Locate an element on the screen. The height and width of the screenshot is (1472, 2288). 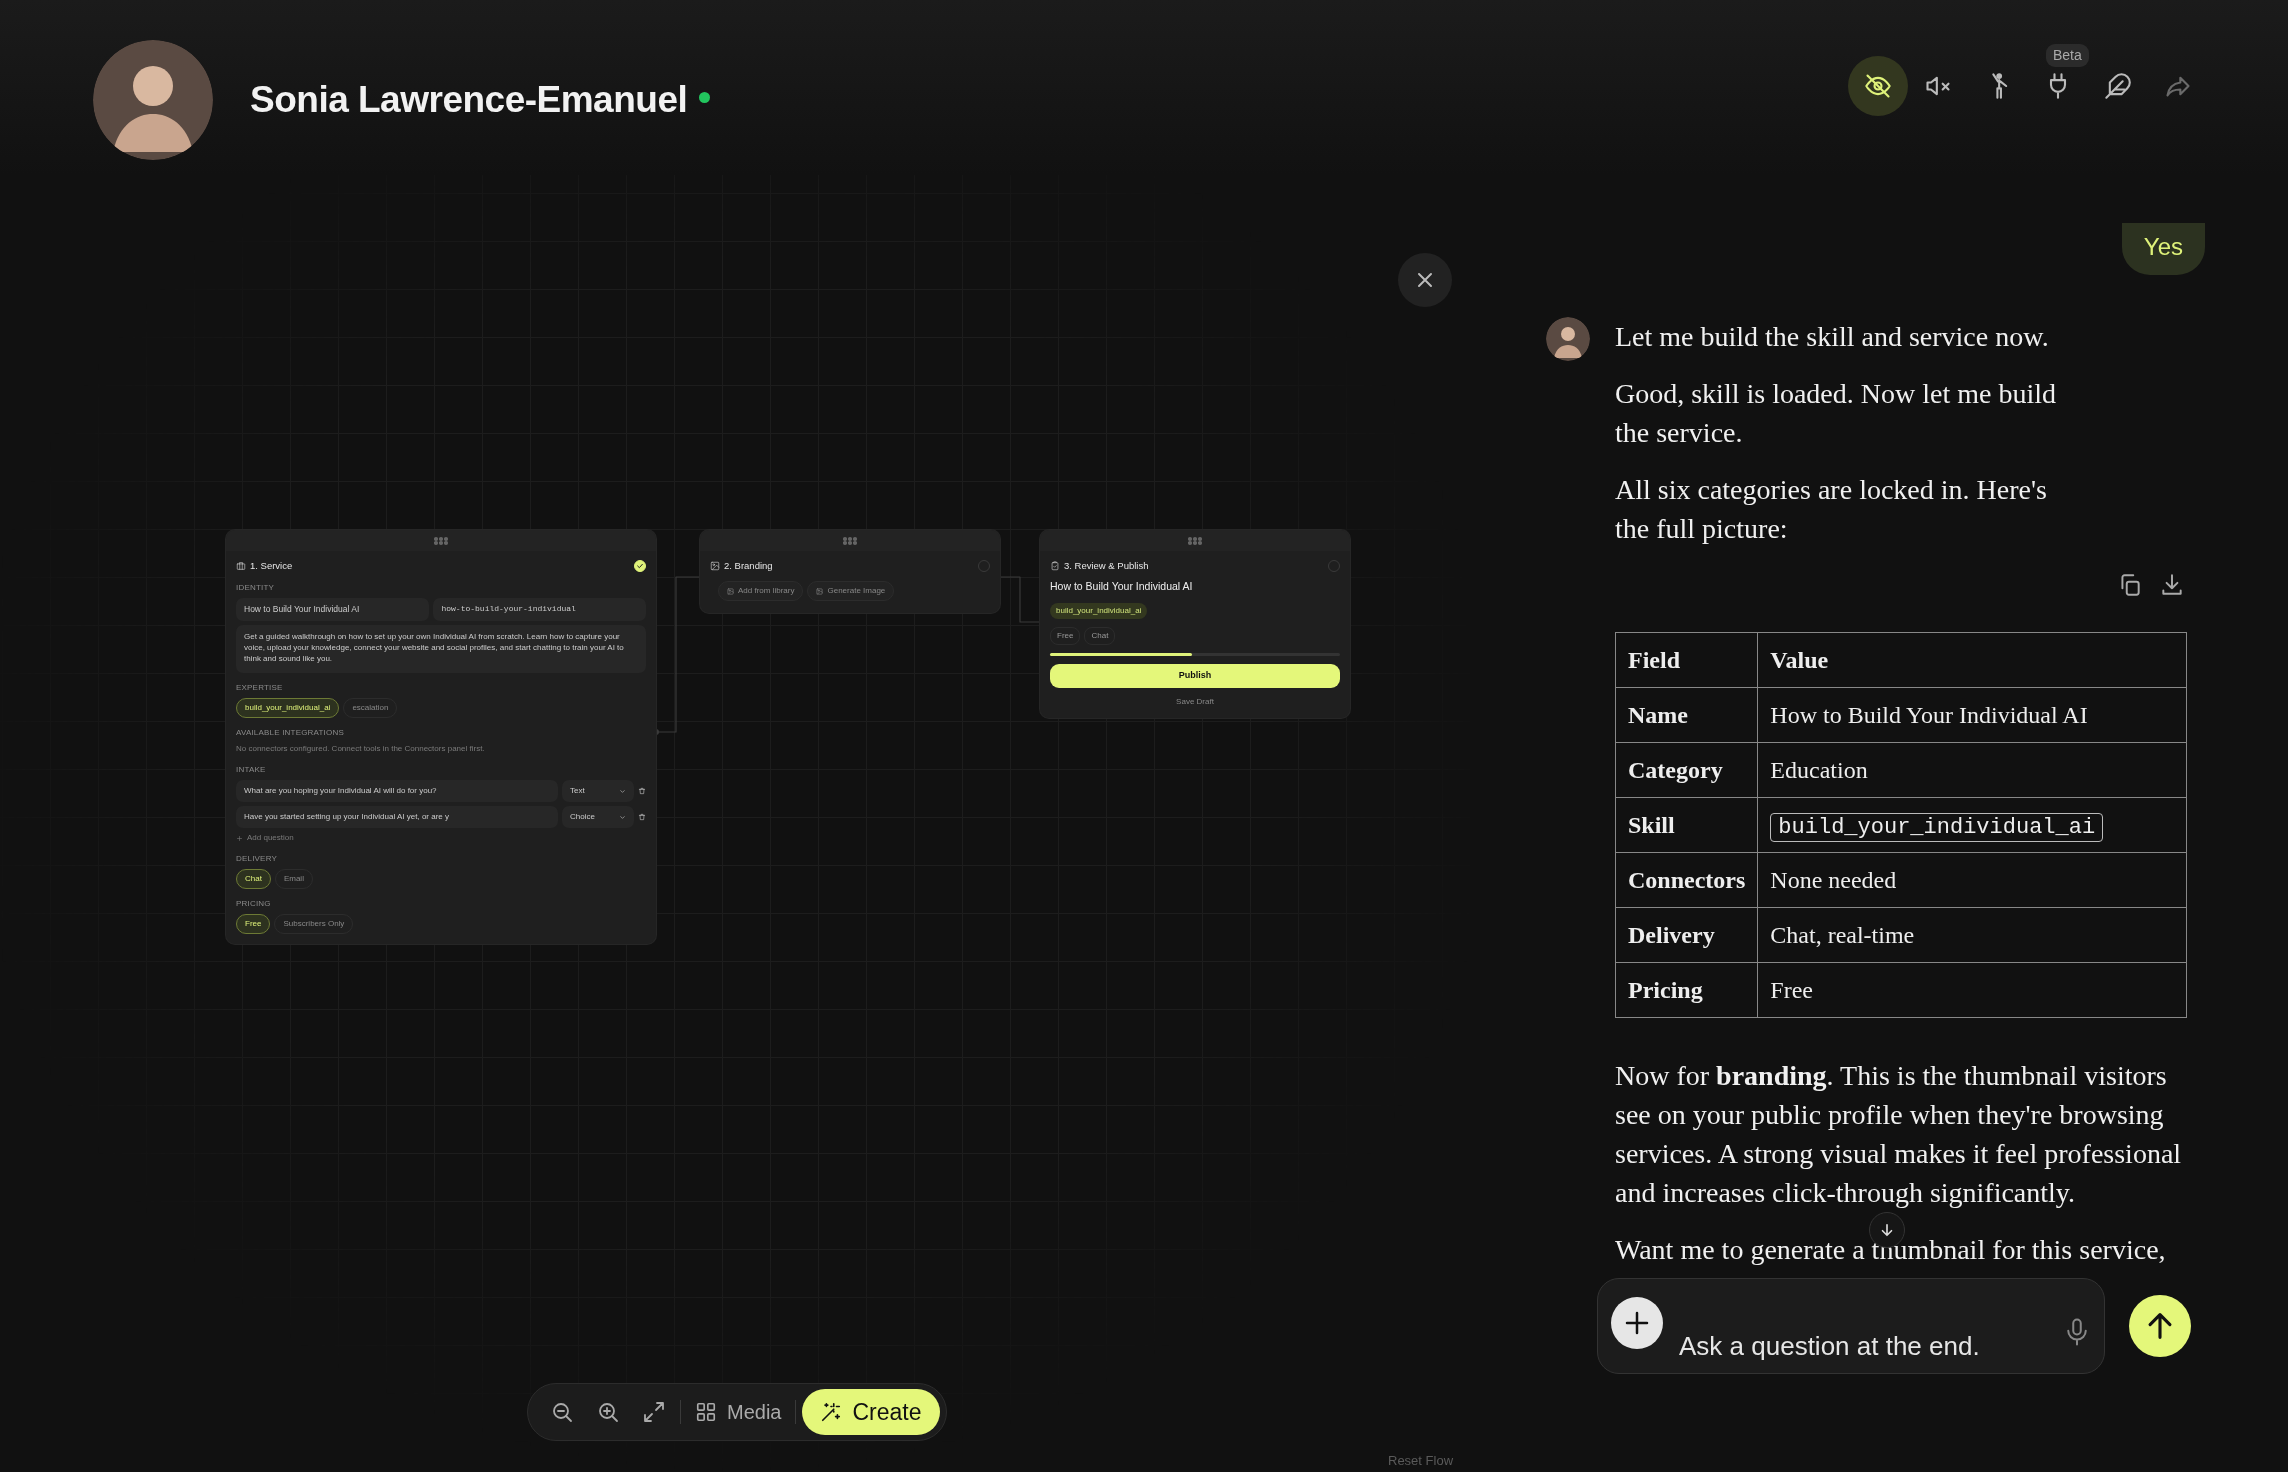
table-cell: Education is located at coordinates (1972, 770).